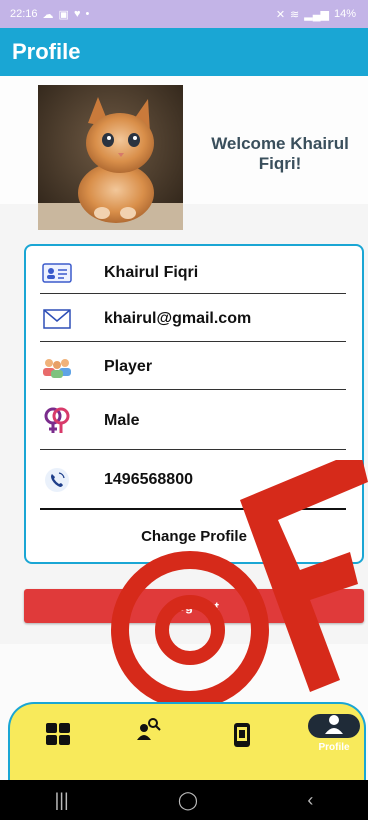  I want to click on heart-icon: ♥, so click(77, 14).